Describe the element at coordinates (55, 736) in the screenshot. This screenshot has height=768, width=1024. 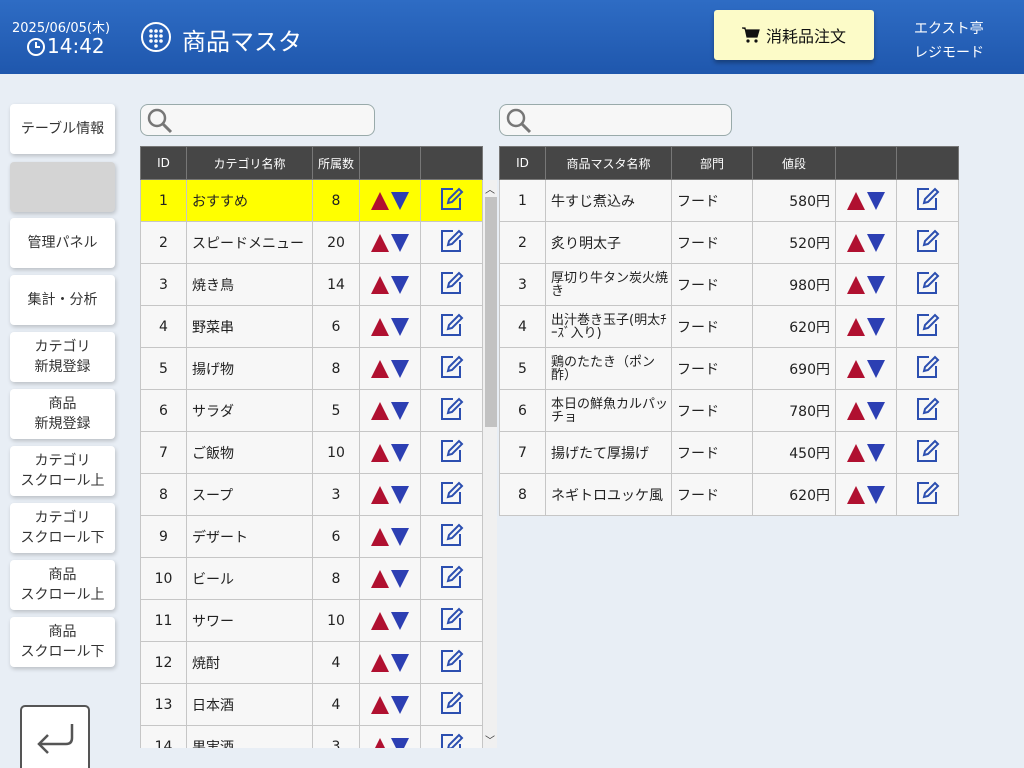
I see `back-button` at that location.